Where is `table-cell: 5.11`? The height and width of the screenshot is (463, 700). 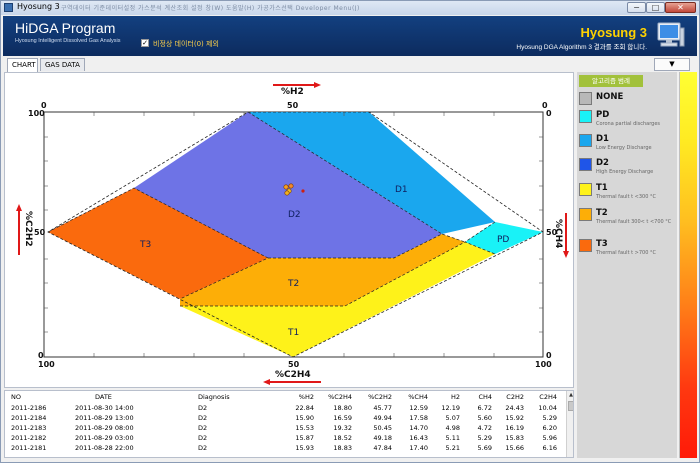
table-cell: 5.11 is located at coordinates (452, 438).